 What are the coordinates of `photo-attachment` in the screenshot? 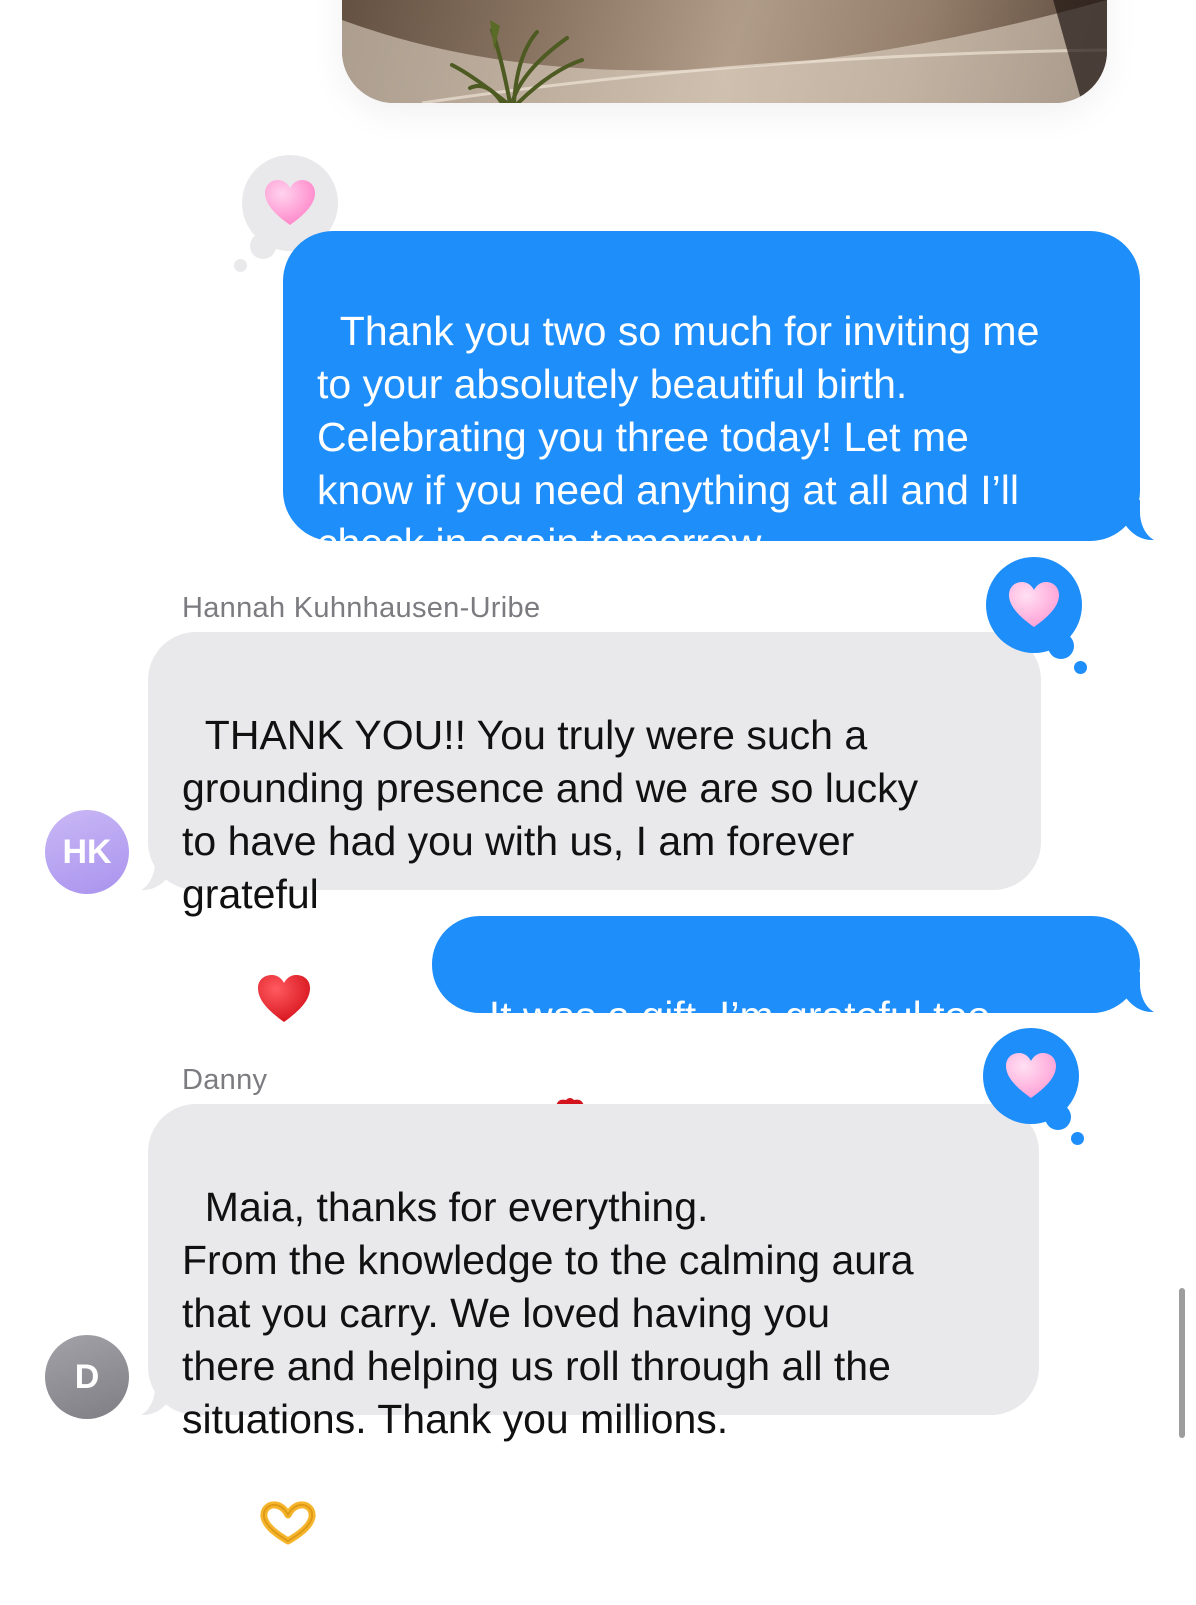 It's located at (724, 51).